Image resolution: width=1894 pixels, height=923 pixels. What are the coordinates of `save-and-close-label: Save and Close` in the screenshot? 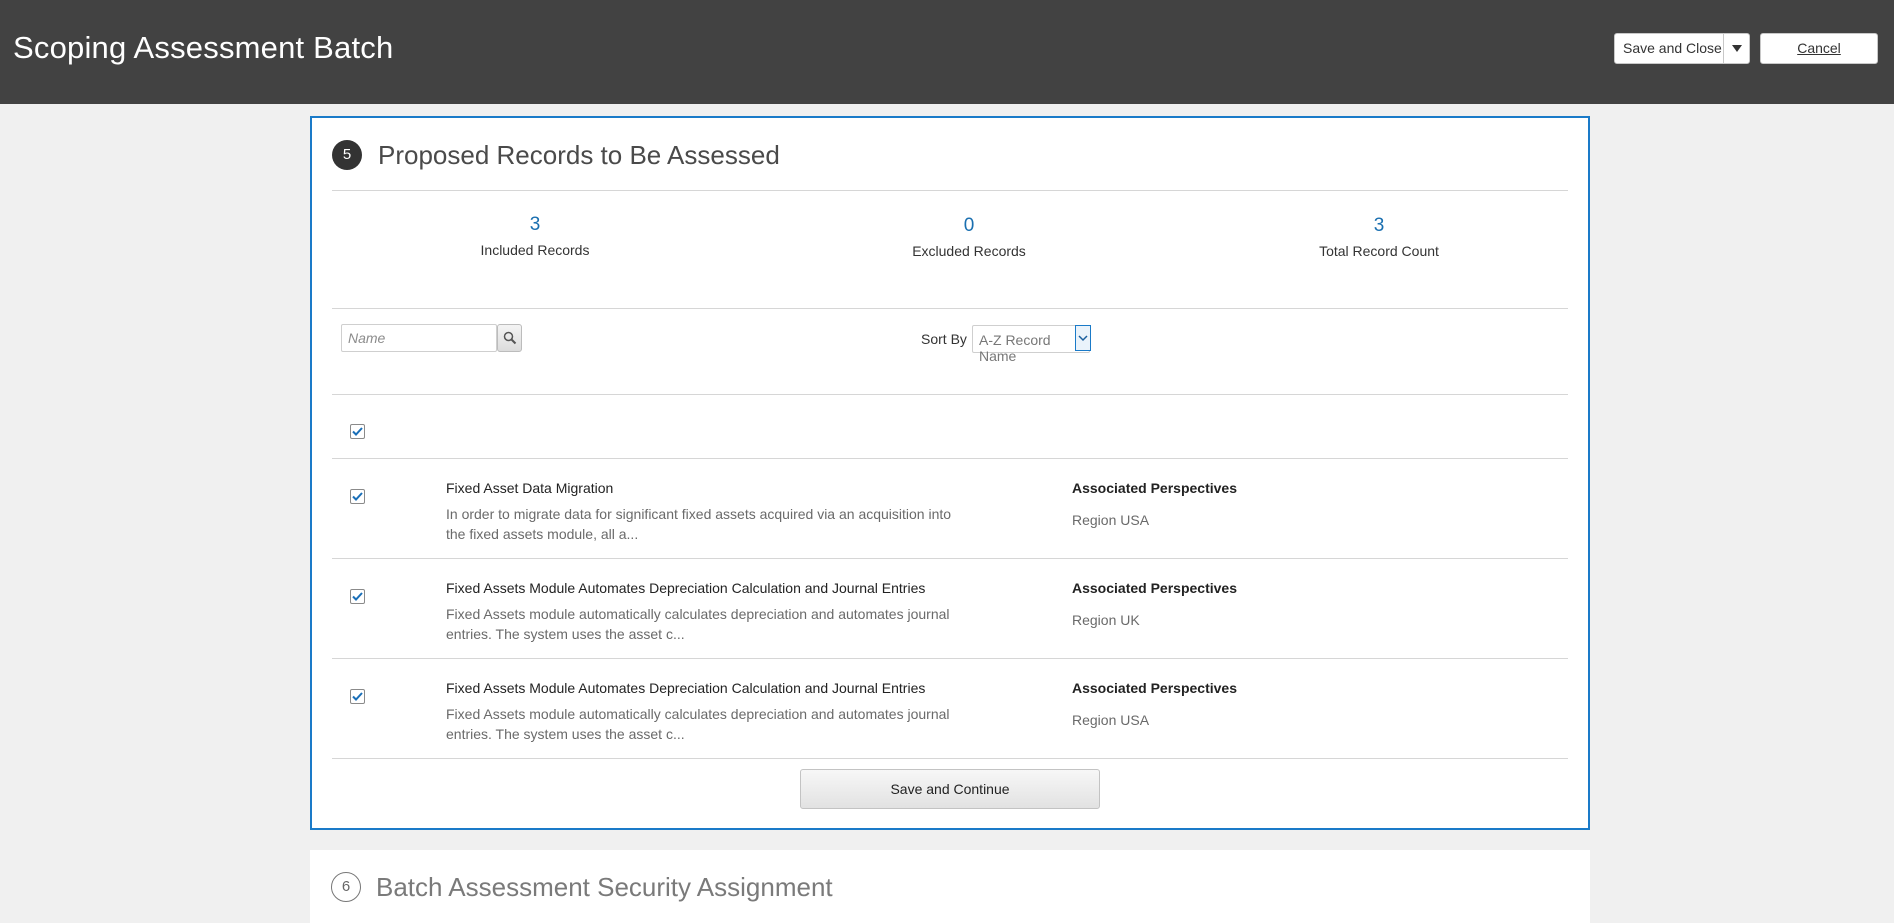 It's located at (1669, 48).